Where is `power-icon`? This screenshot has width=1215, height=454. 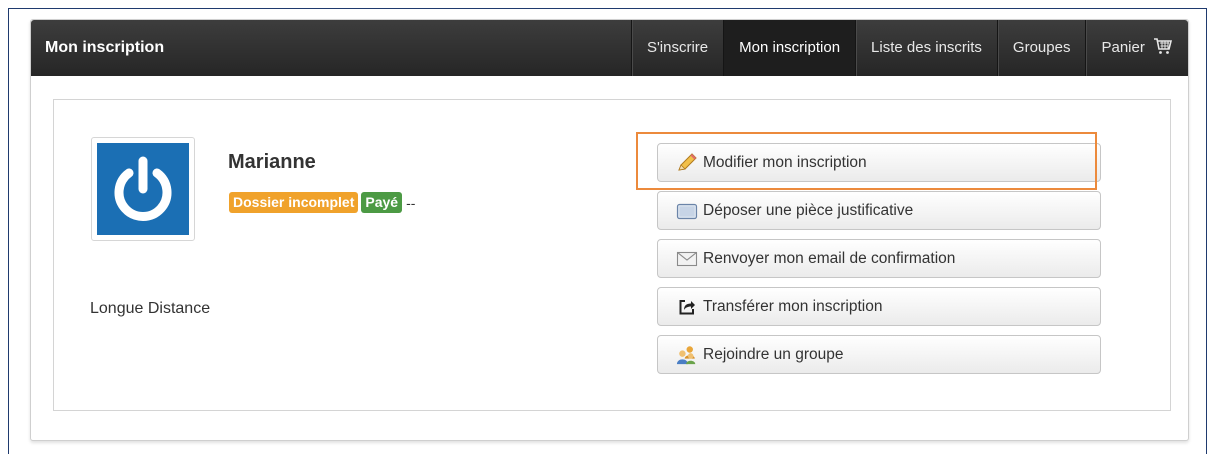 power-icon is located at coordinates (143, 188).